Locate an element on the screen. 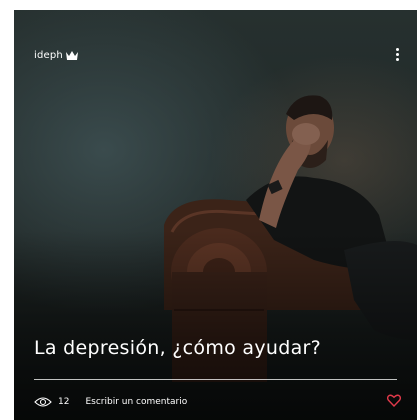 Image resolution: width=417 pixels, height=420 pixels. more-vertical-icon is located at coordinates (397, 56).